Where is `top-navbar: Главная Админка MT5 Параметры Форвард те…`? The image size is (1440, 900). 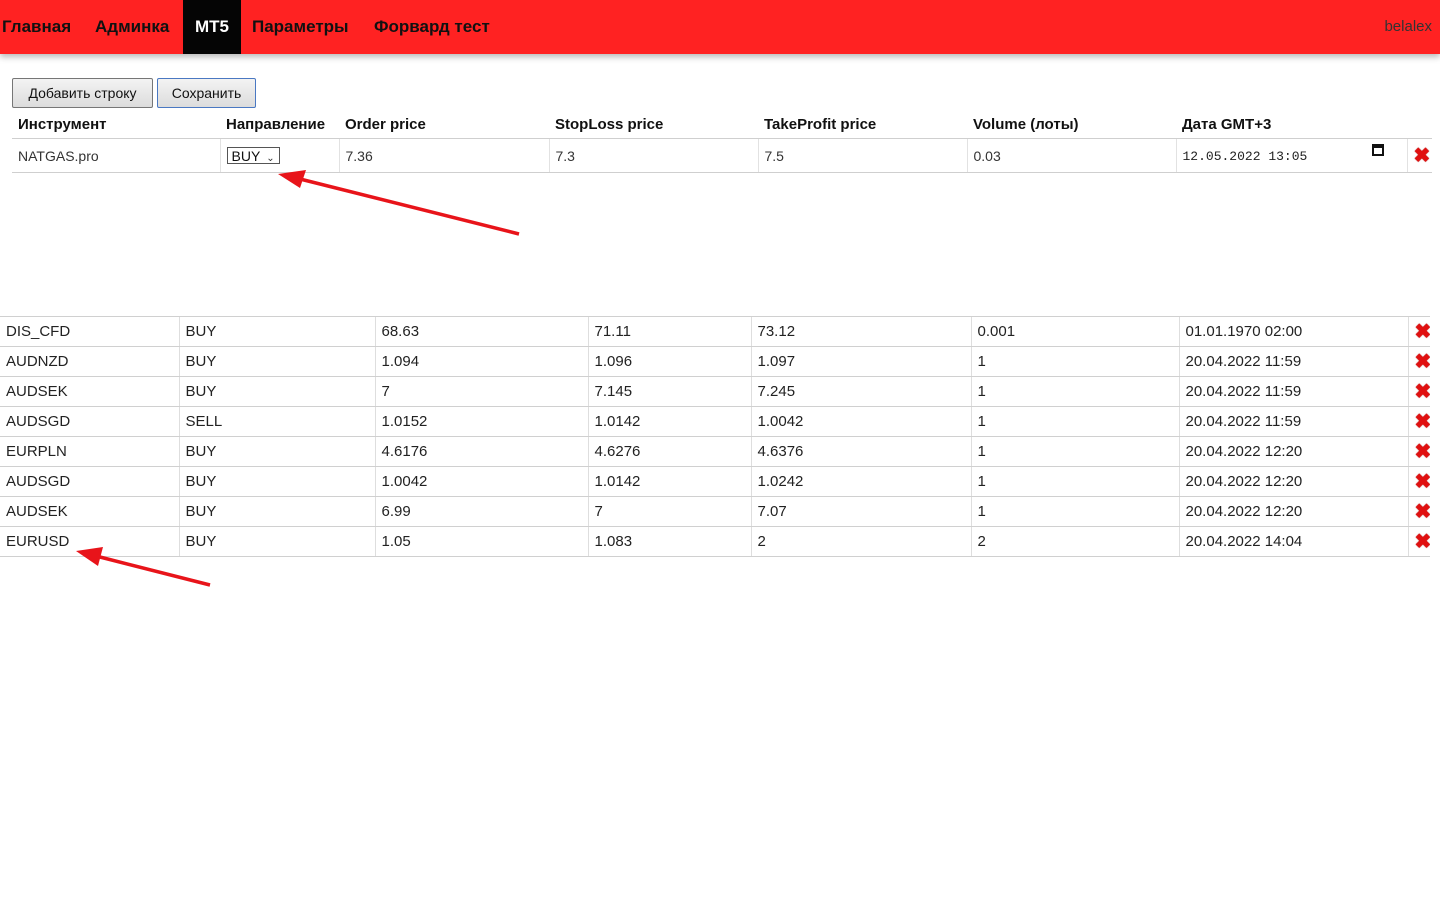 top-navbar: Главная Админка MT5 Параметры Форвард те… is located at coordinates (720, 27).